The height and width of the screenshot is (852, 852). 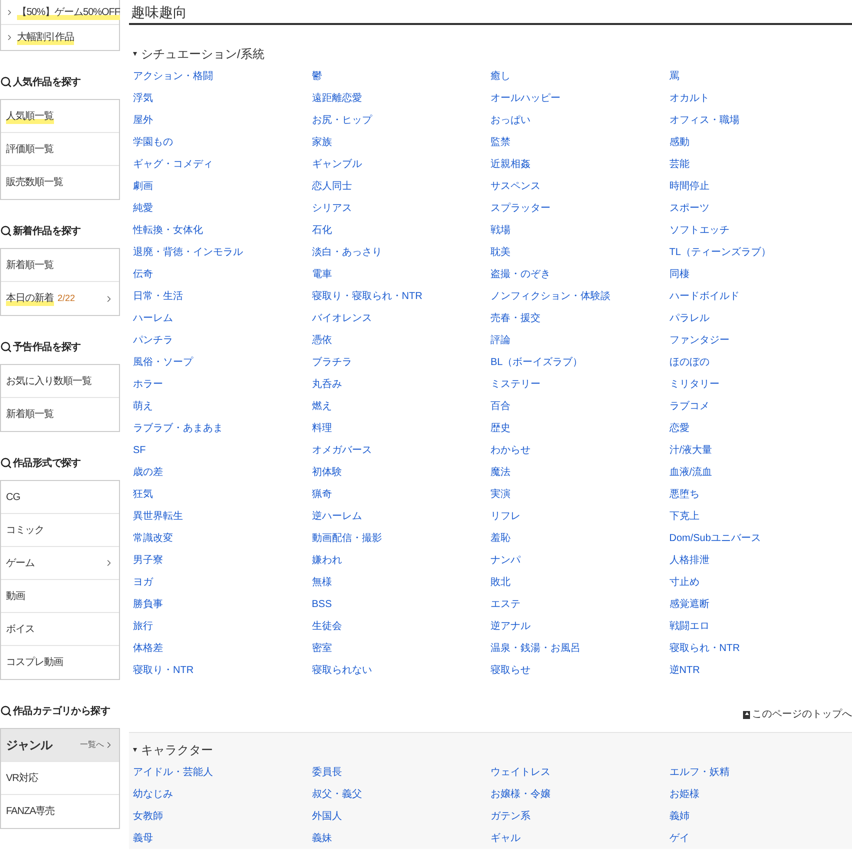 I want to click on genre-link: ヨガ, so click(x=143, y=582).